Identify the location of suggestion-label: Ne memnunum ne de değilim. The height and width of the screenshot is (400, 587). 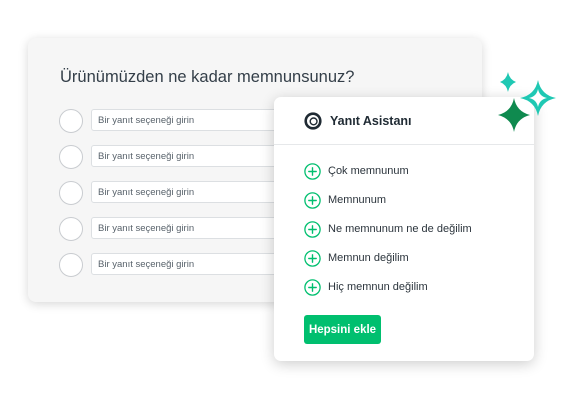
(400, 229).